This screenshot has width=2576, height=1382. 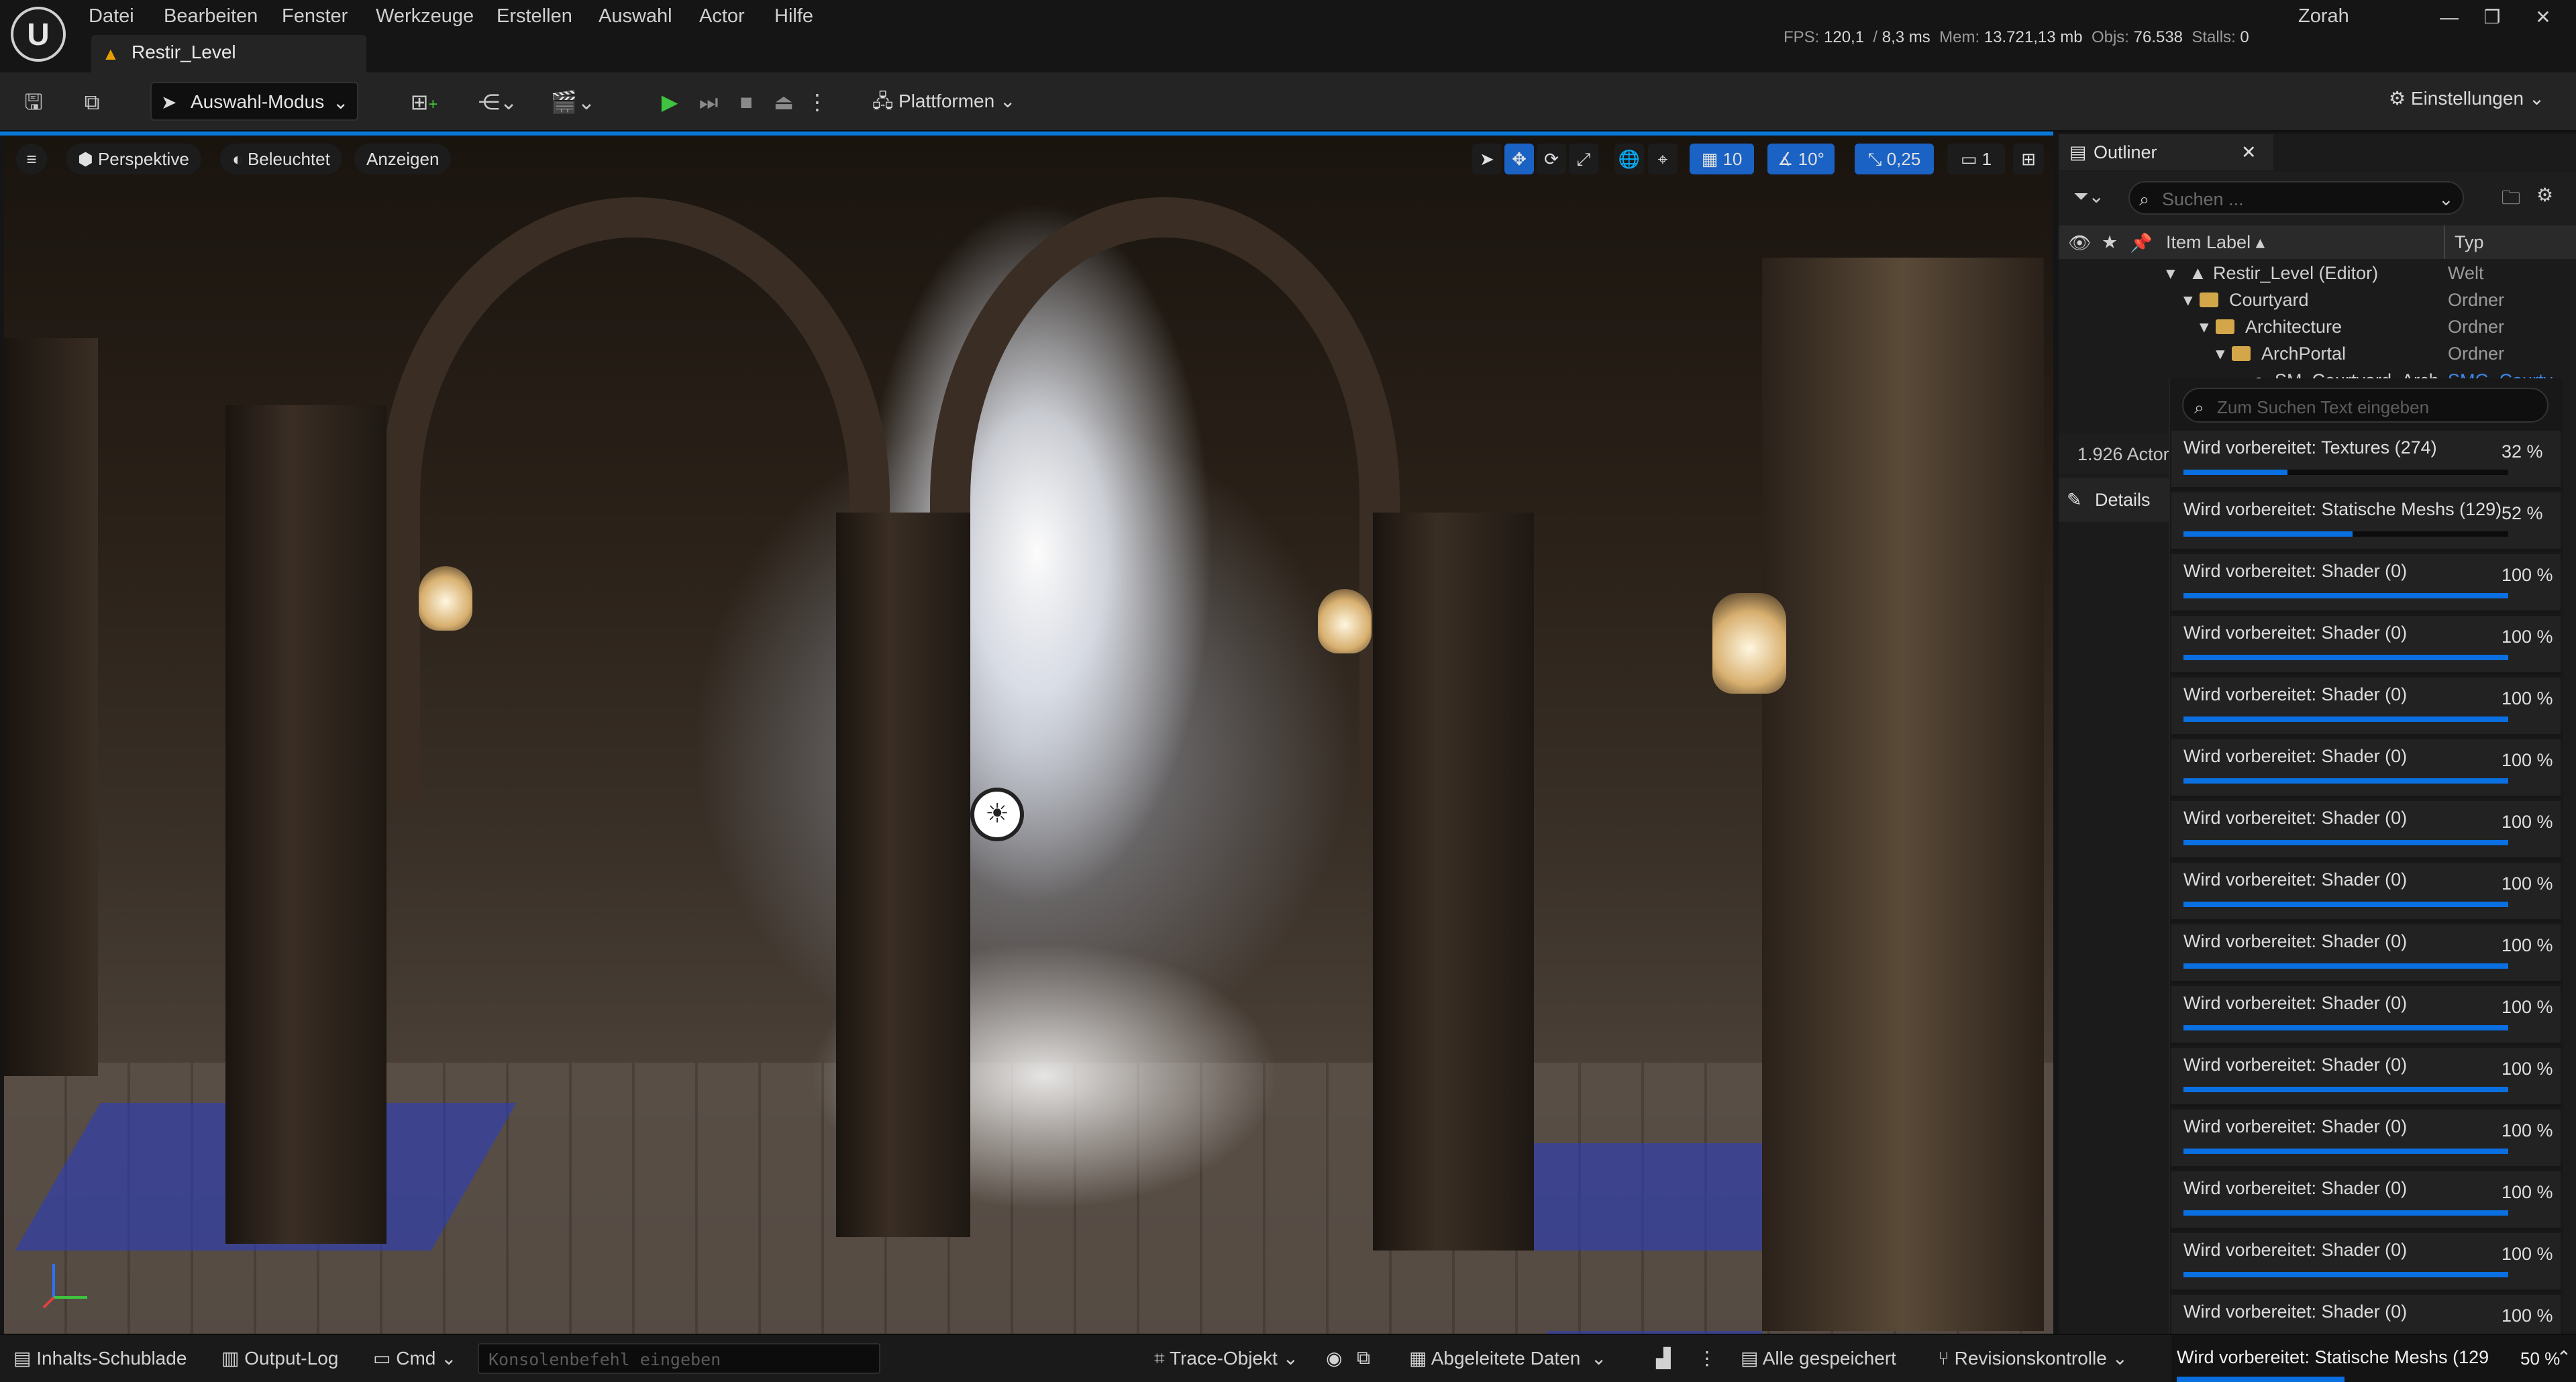 What do you see at coordinates (2269, 300) in the screenshot?
I see `row-label: Courtyard` at bounding box center [2269, 300].